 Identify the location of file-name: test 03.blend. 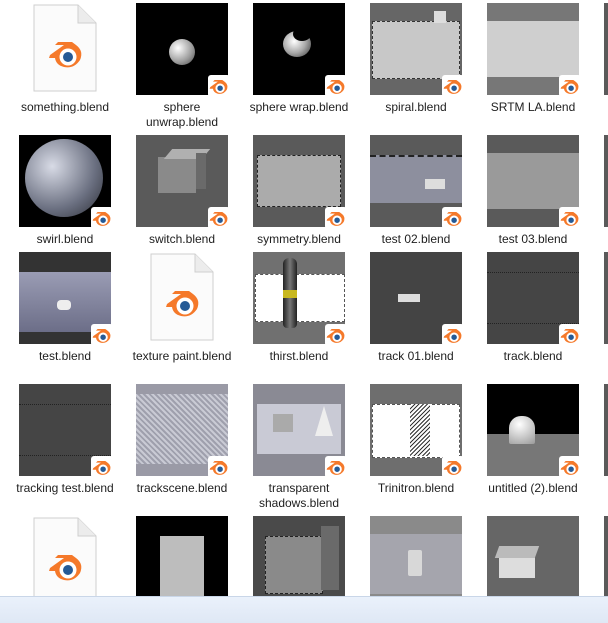
(533, 239).